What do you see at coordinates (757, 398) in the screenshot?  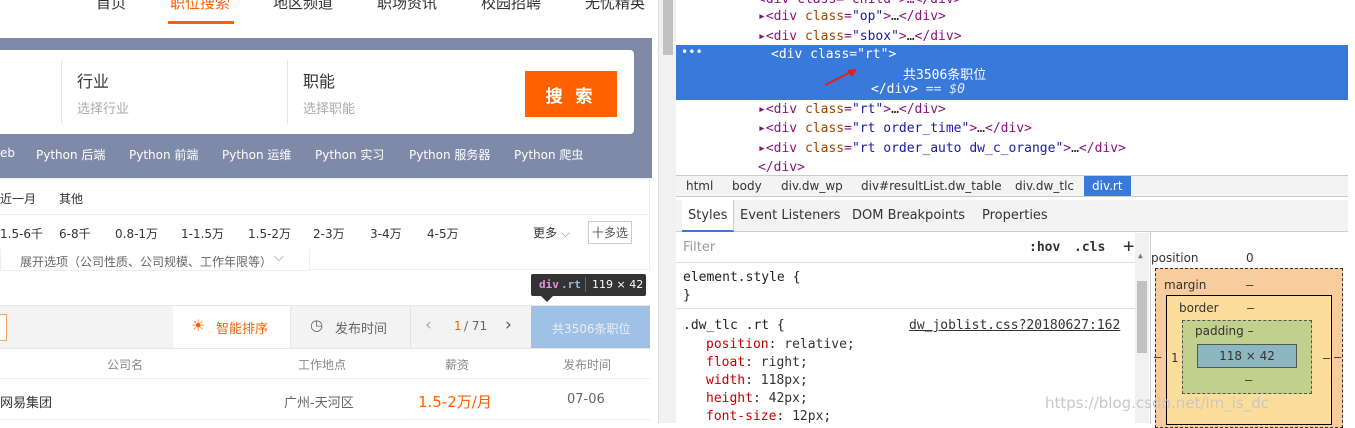 I see `css-prop: height: 42px;` at bounding box center [757, 398].